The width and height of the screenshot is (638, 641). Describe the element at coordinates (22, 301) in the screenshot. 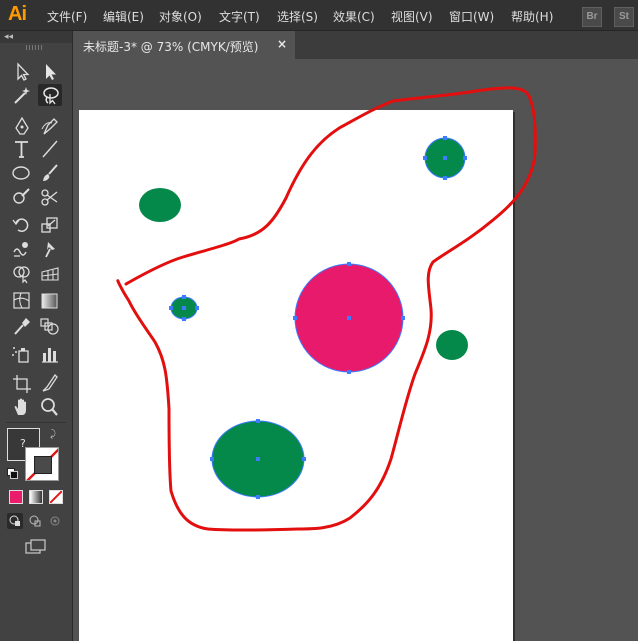

I see `mesh-tool-icon` at that location.